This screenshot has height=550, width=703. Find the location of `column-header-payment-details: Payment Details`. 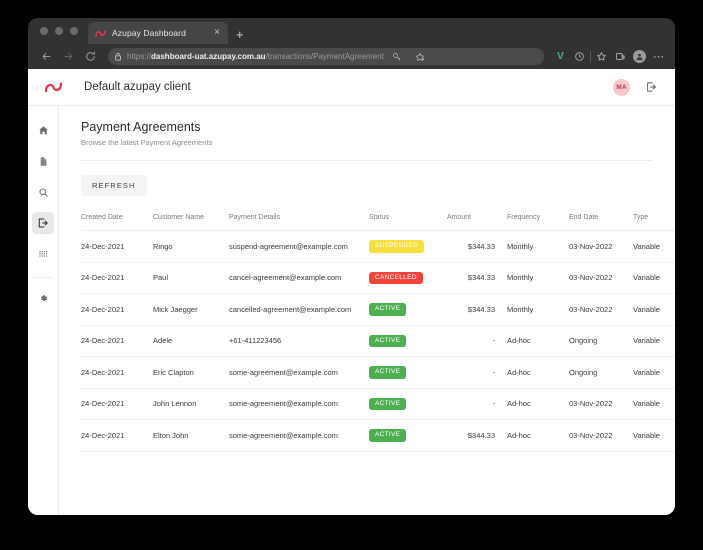

column-header-payment-details: Payment Details is located at coordinates (299, 222).